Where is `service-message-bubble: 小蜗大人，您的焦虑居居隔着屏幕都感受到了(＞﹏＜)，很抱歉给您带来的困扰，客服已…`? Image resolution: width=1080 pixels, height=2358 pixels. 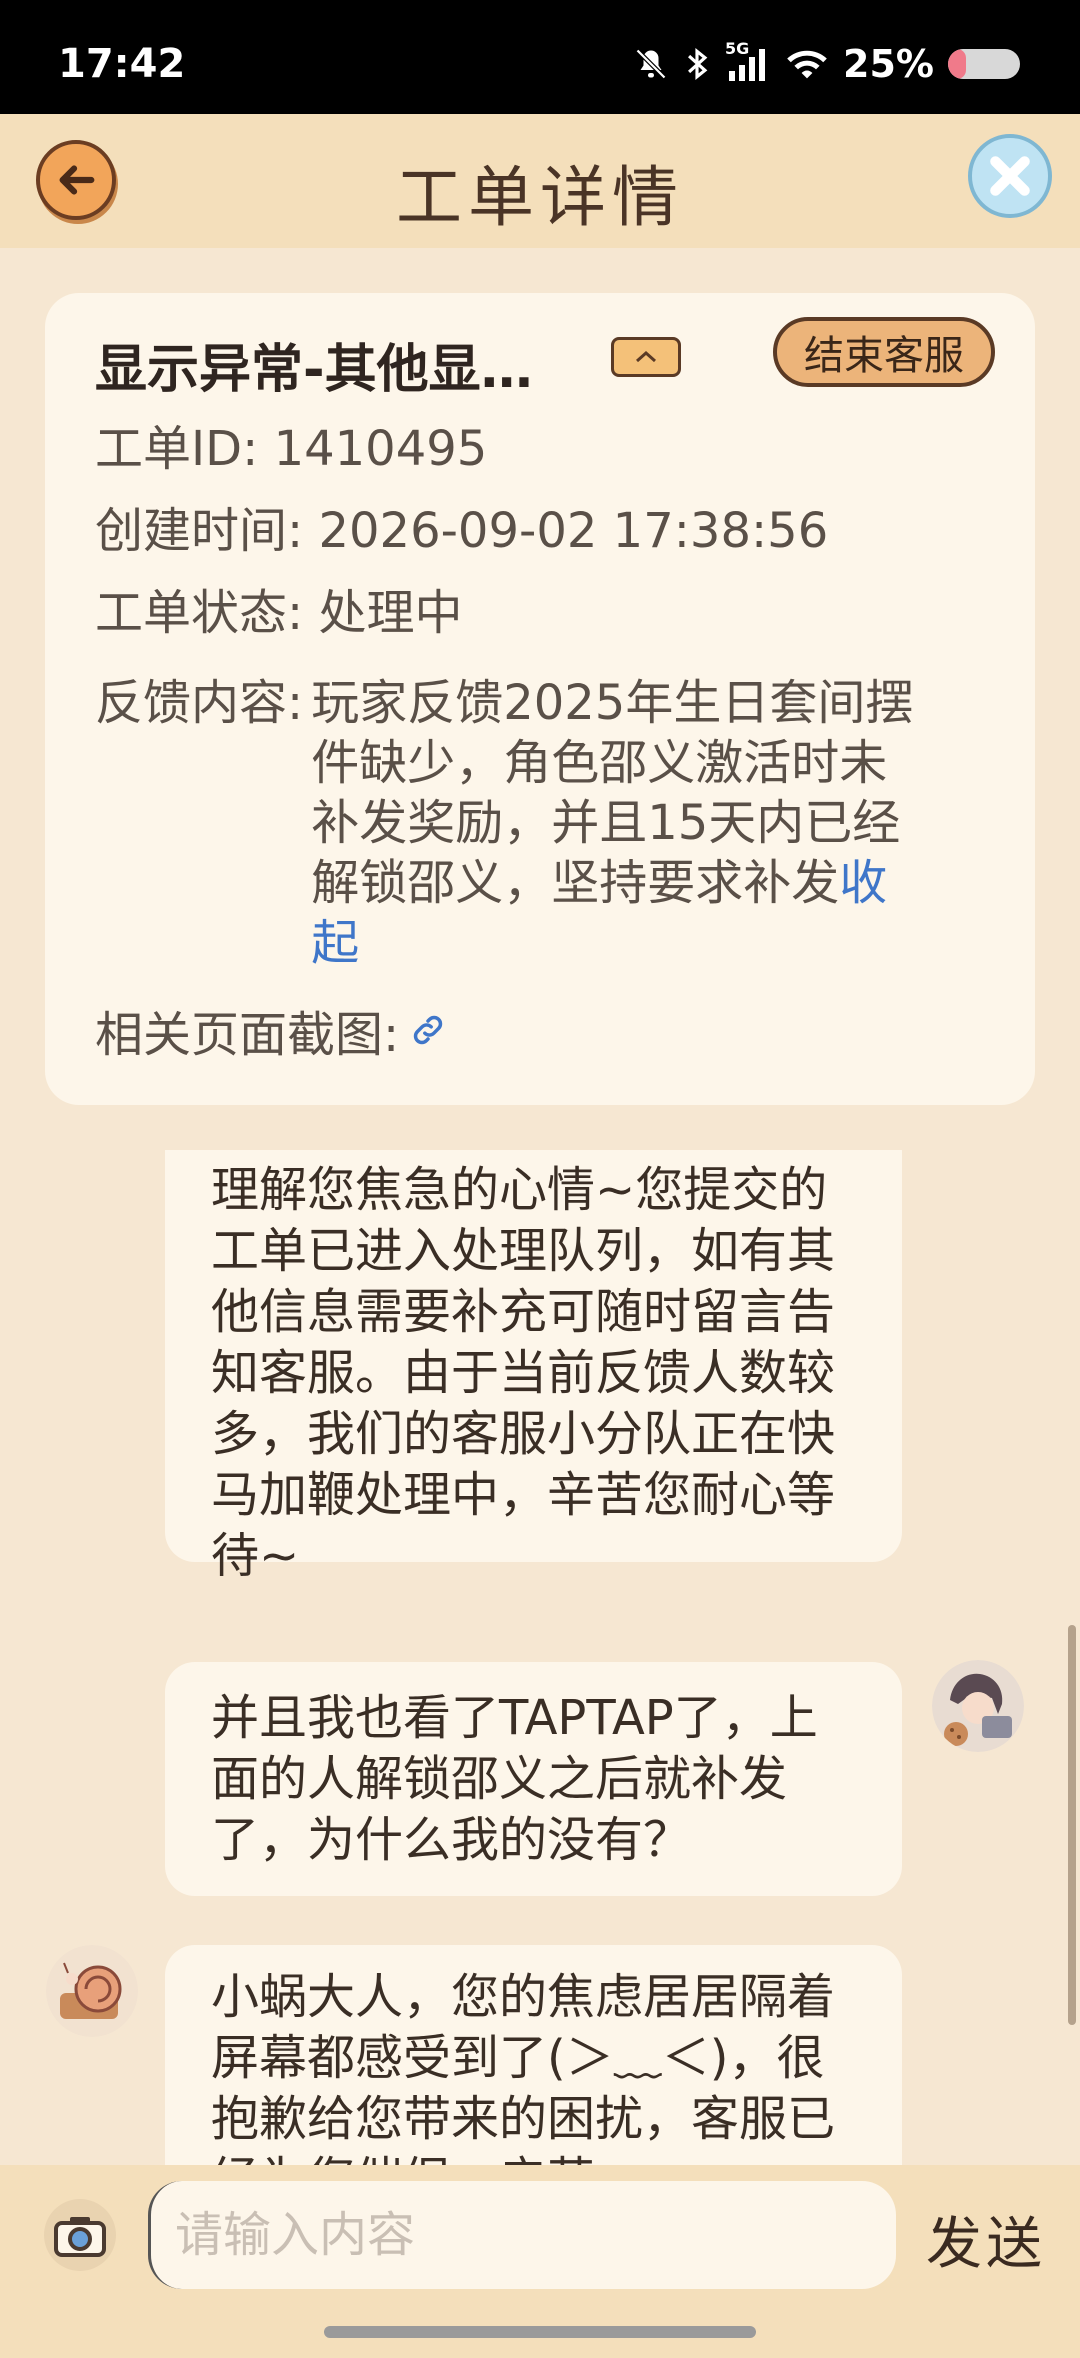 service-message-bubble: 小蜗大人，您的焦虑居居隔着屏幕都感受到了(＞﹏＜)，很抱歉给您带来的困扰，客服已… is located at coordinates (533, 2055).